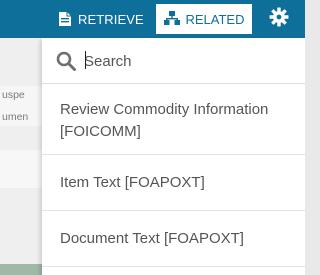 This screenshot has width=320, height=275. I want to click on background-page: uspe umen, so click(21, 156).